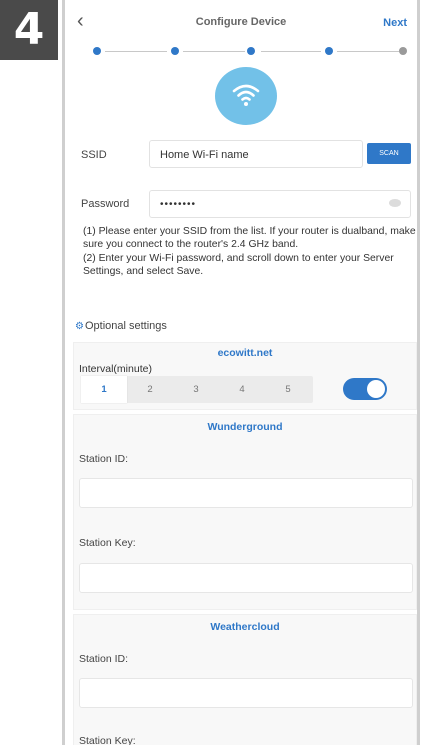  What do you see at coordinates (246, 96) in the screenshot?
I see `wifi-icon` at bounding box center [246, 96].